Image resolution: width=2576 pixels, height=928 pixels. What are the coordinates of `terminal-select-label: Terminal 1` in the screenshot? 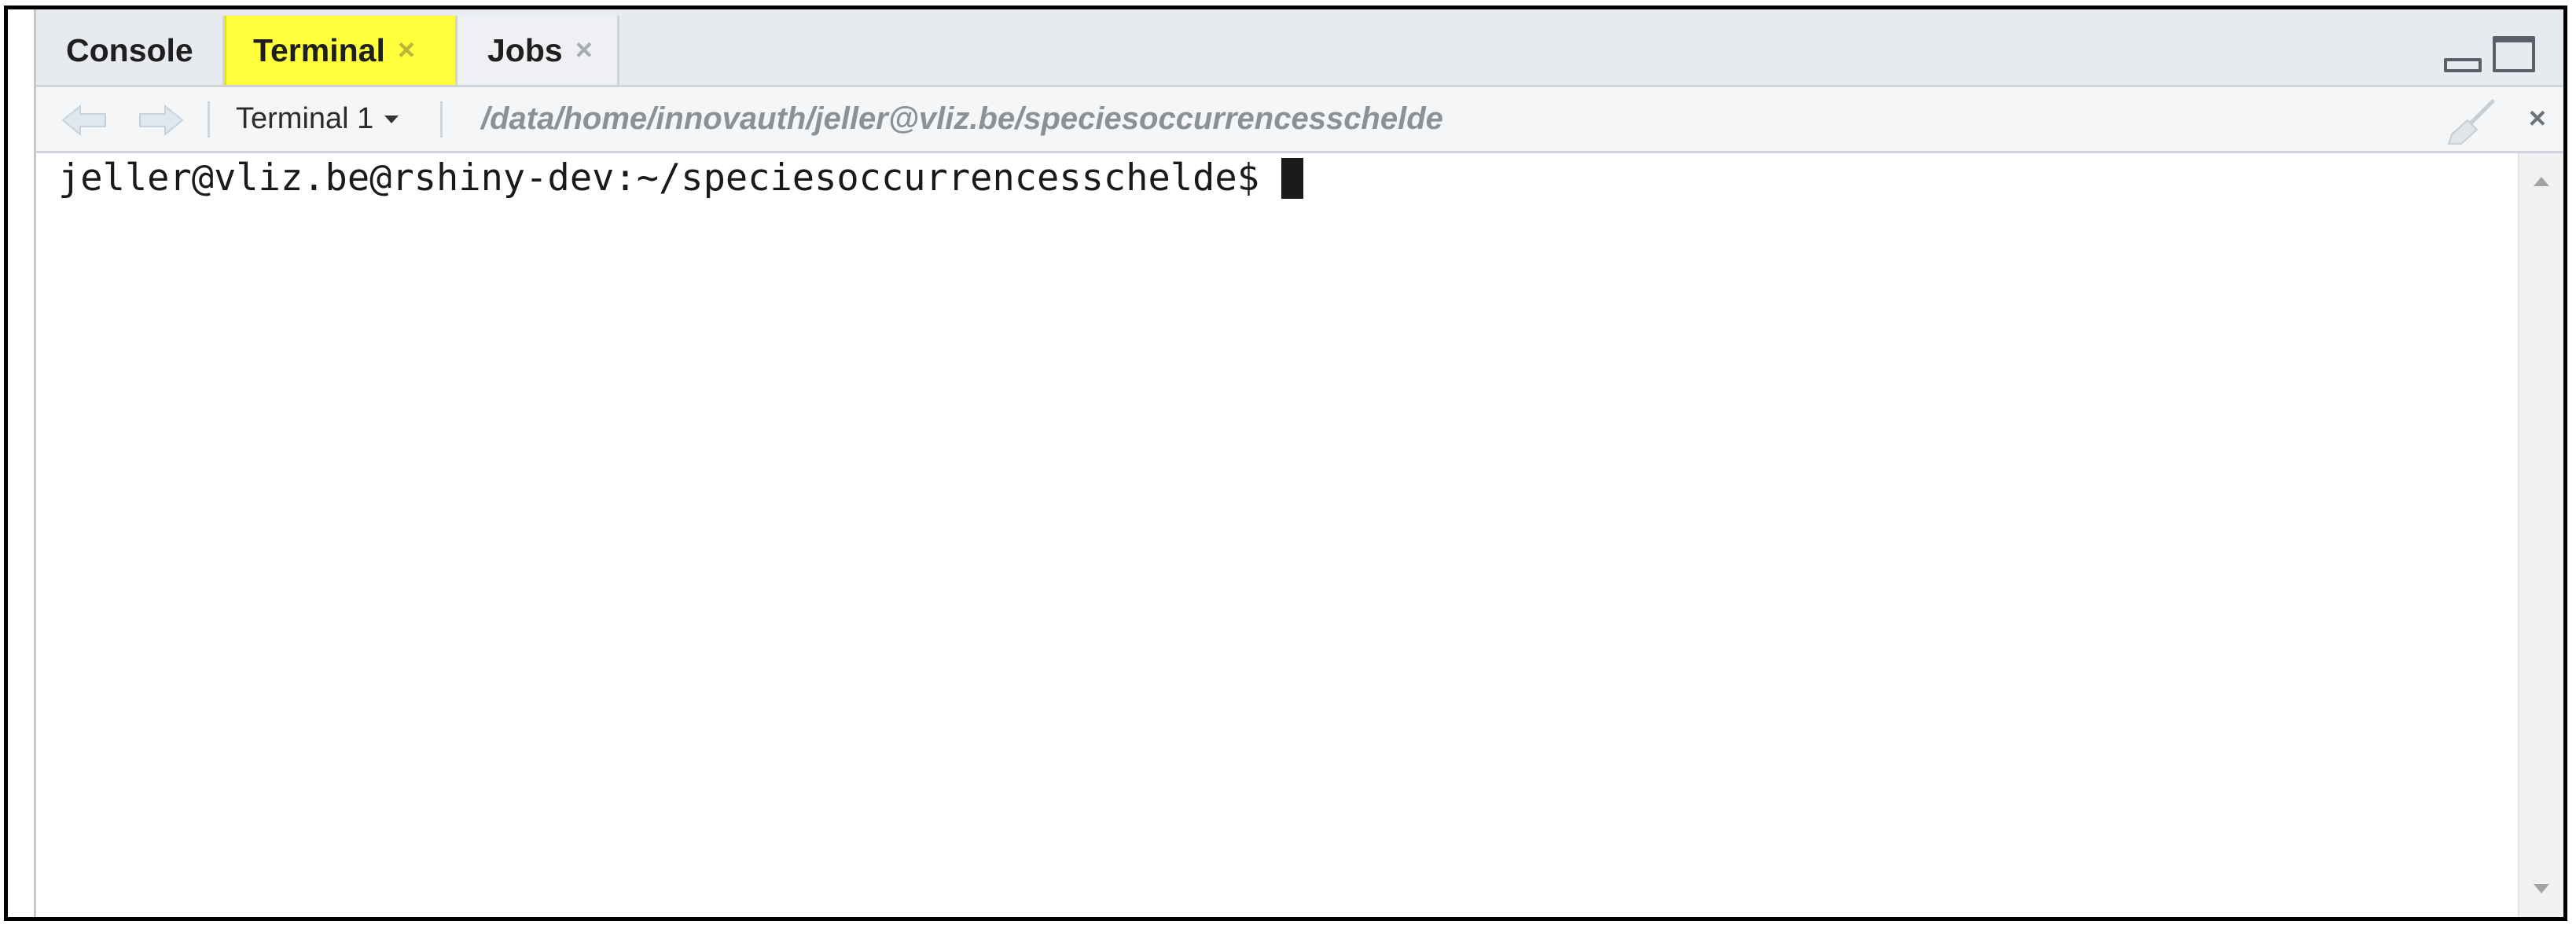 It's located at (305, 118).